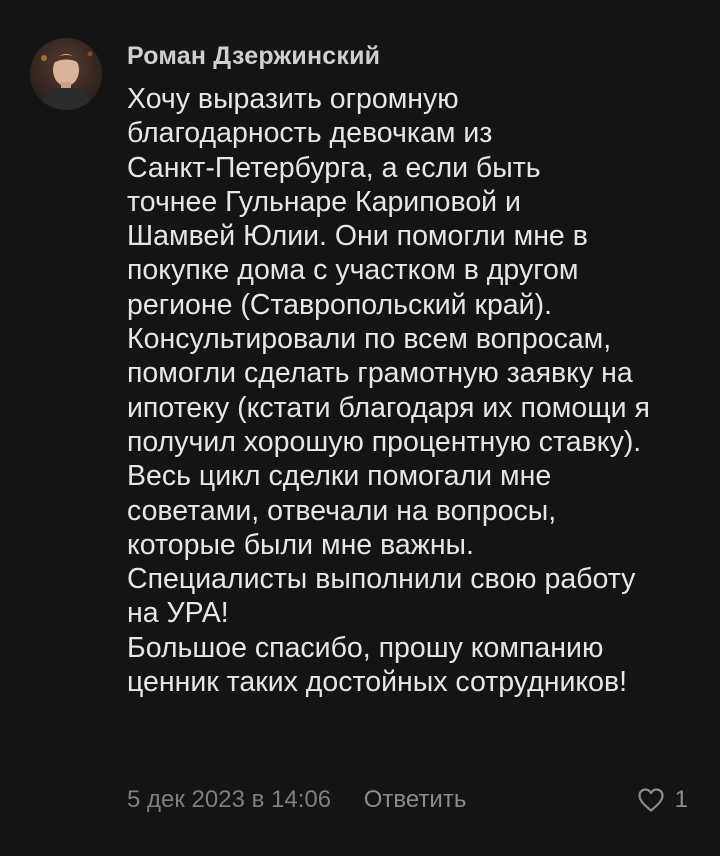  What do you see at coordinates (415, 800) in the screenshot?
I see `reply-button: Ответить` at bounding box center [415, 800].